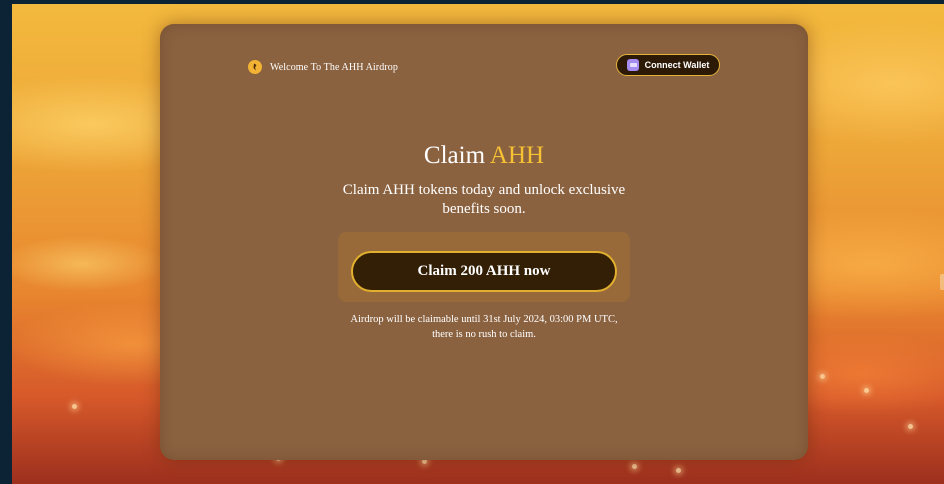 This screenshot has height=484, width=944. What do you see at coordinates (942, 282) in the screenshot?
I see `edge-handle` at bounding box center [942, 282].